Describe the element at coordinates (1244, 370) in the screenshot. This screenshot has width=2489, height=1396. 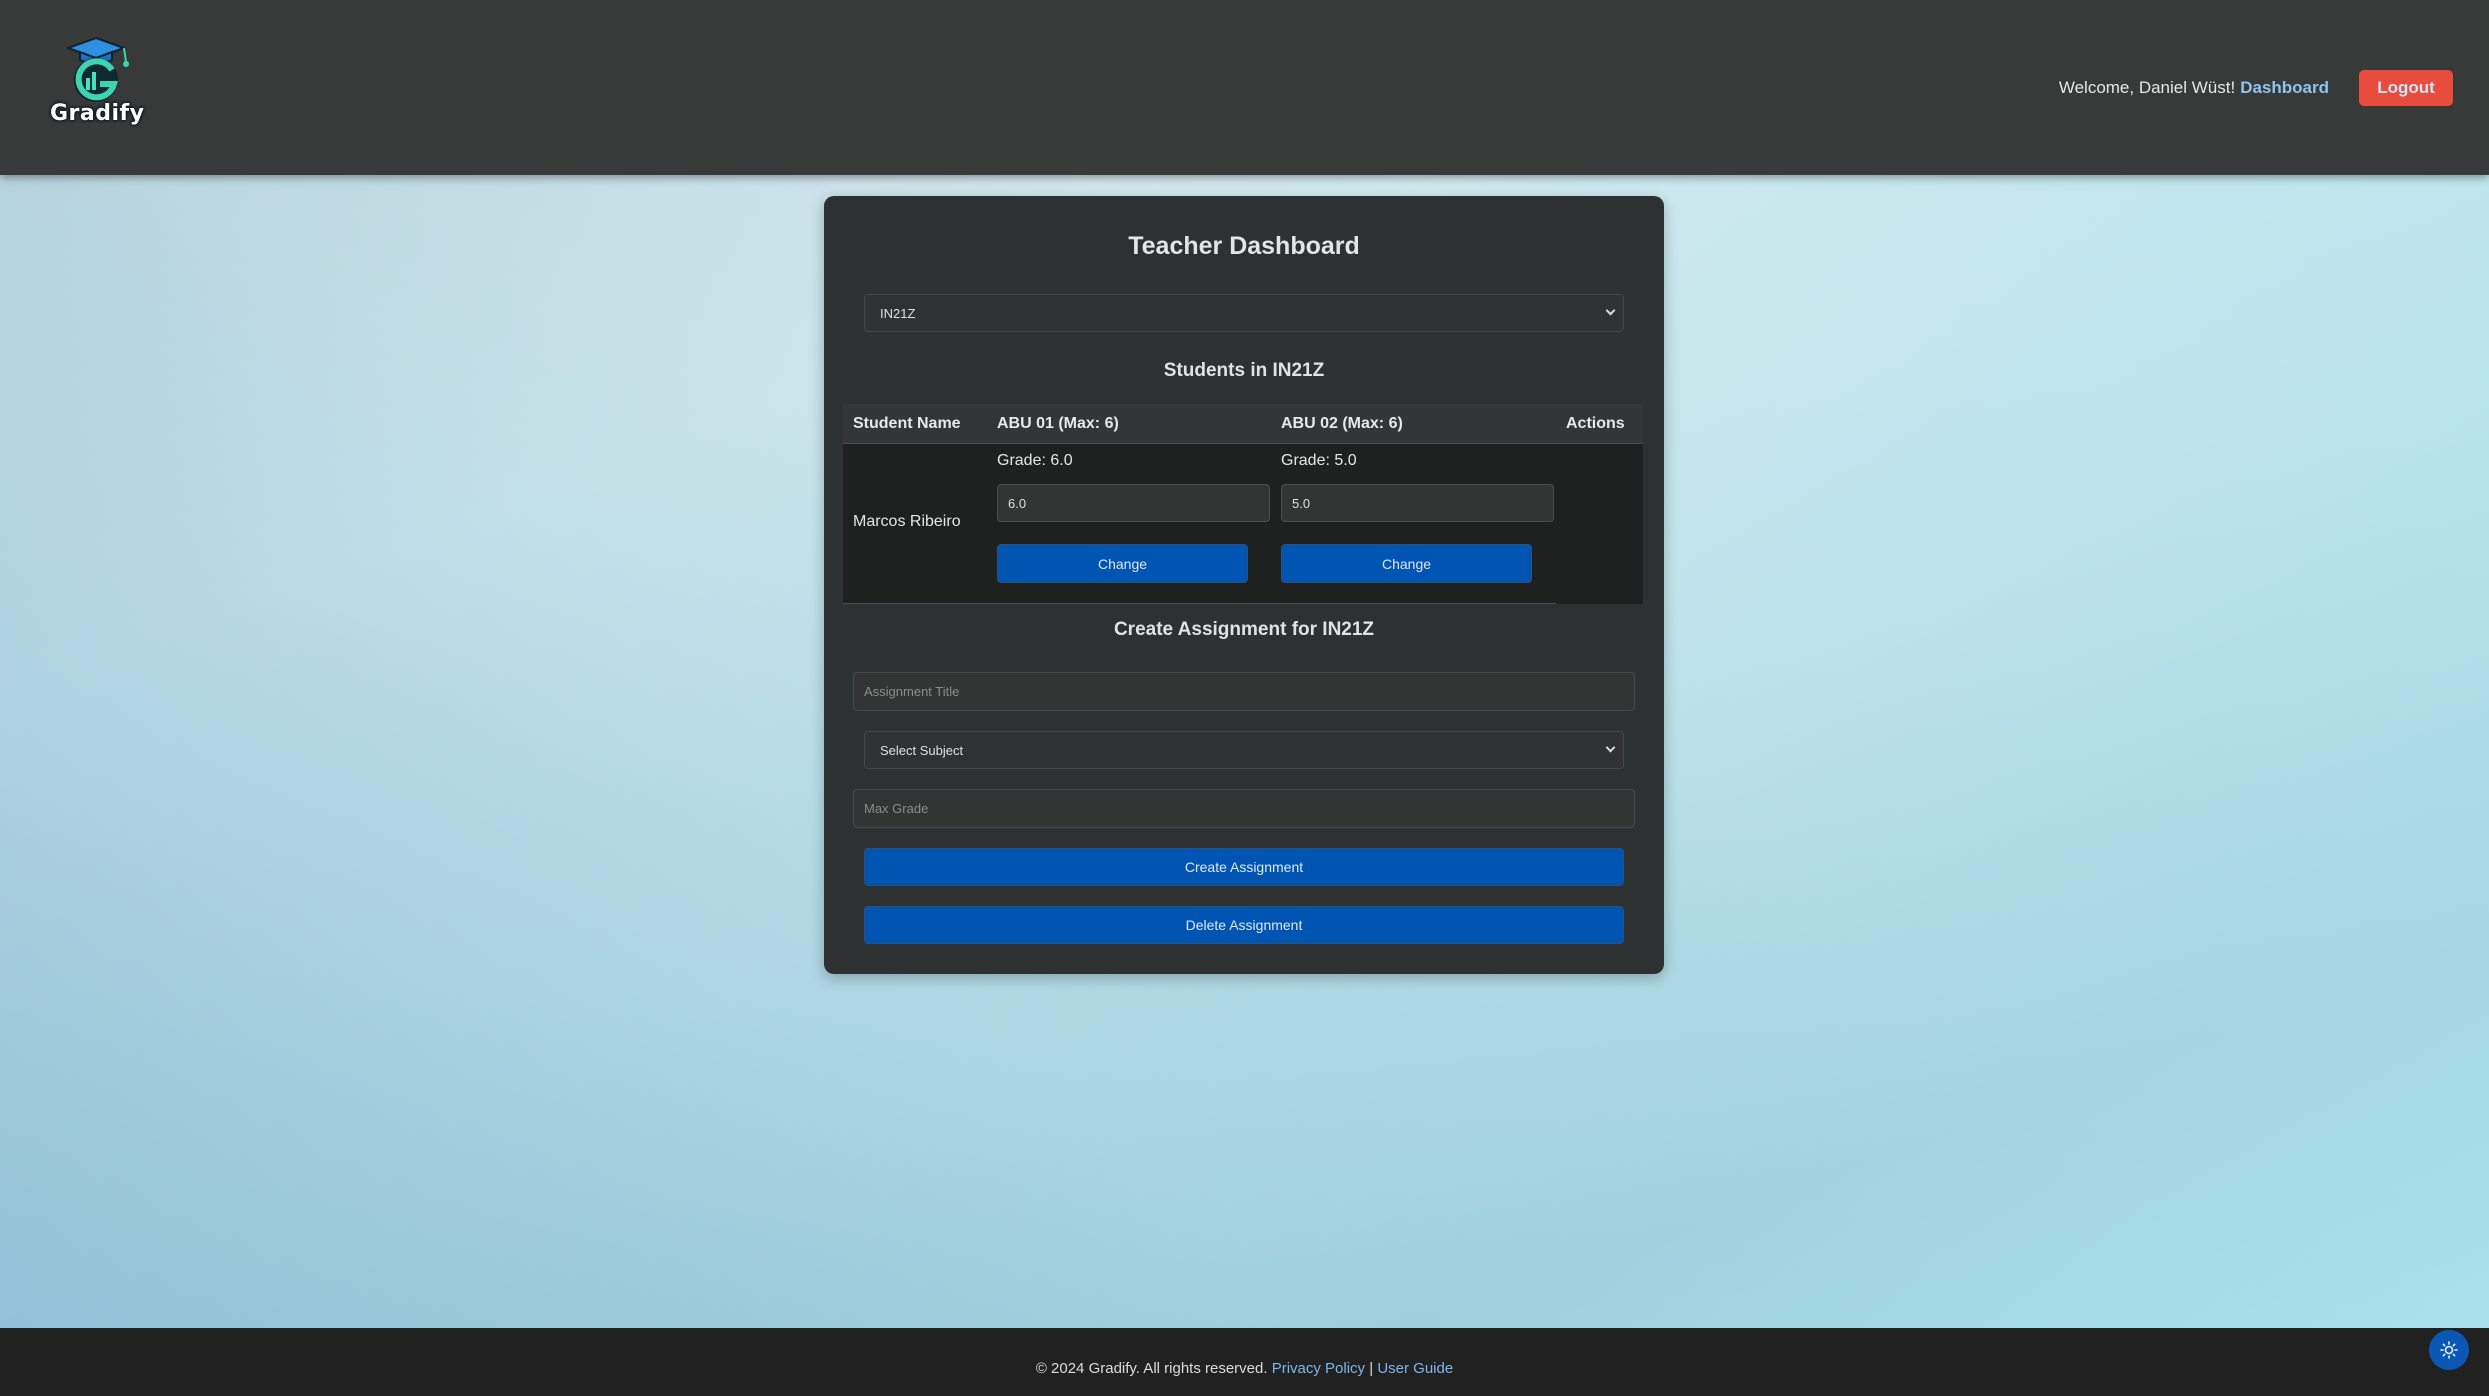
I see `students-section-title: Students in IN21Z` at that location.